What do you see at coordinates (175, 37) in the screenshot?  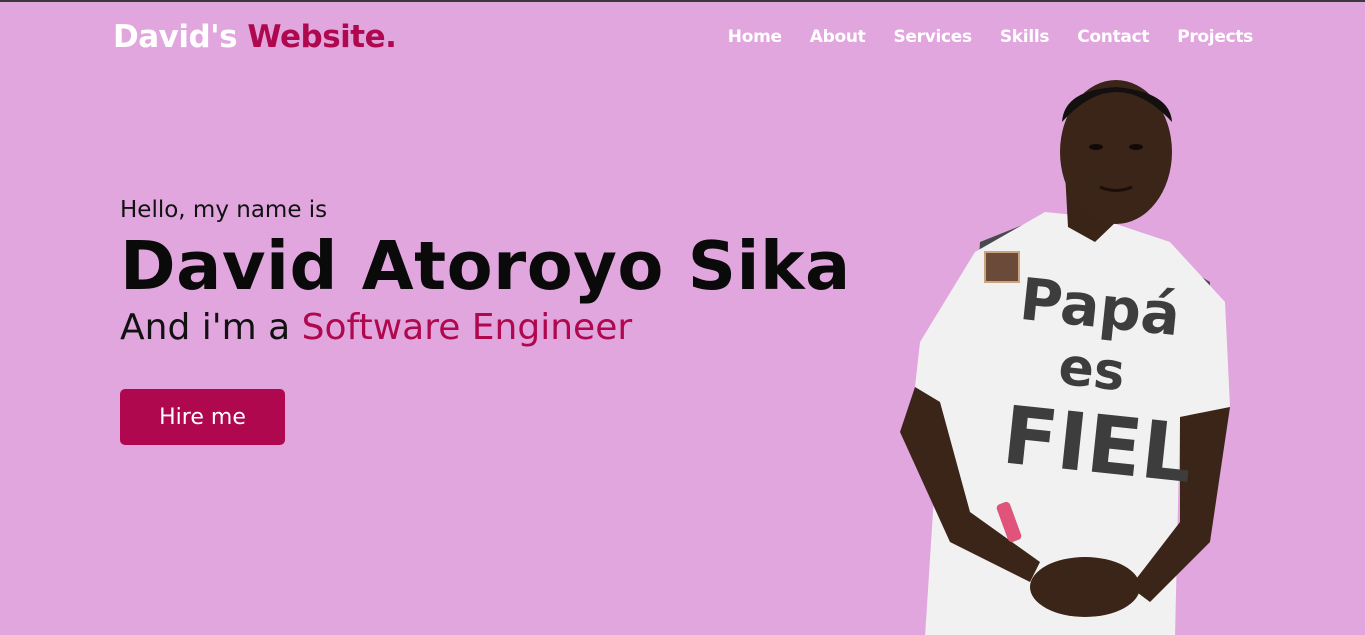 I see `logo-first-word: David's` at bounding box center [175, 37].